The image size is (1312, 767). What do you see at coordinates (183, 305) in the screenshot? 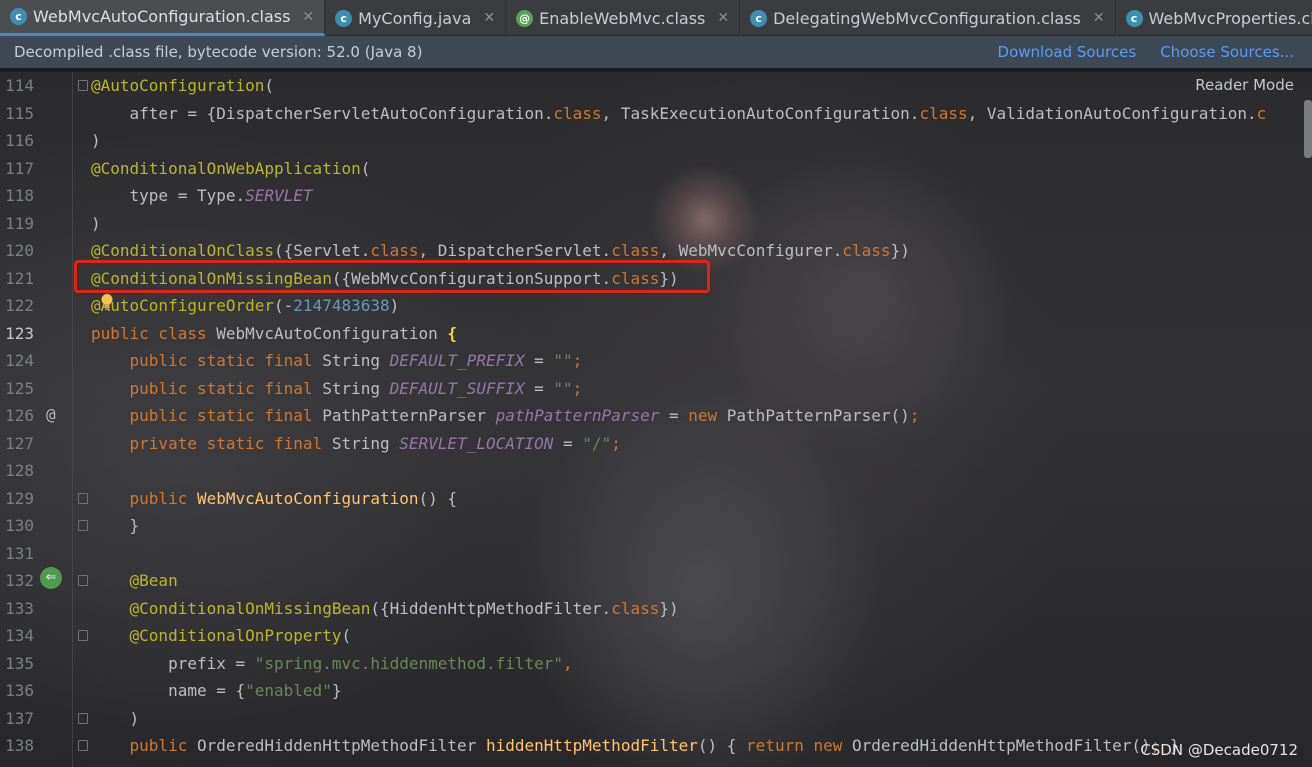
I see `code-token: @AutoConfigureOrder` at bounding box center [183, 305].